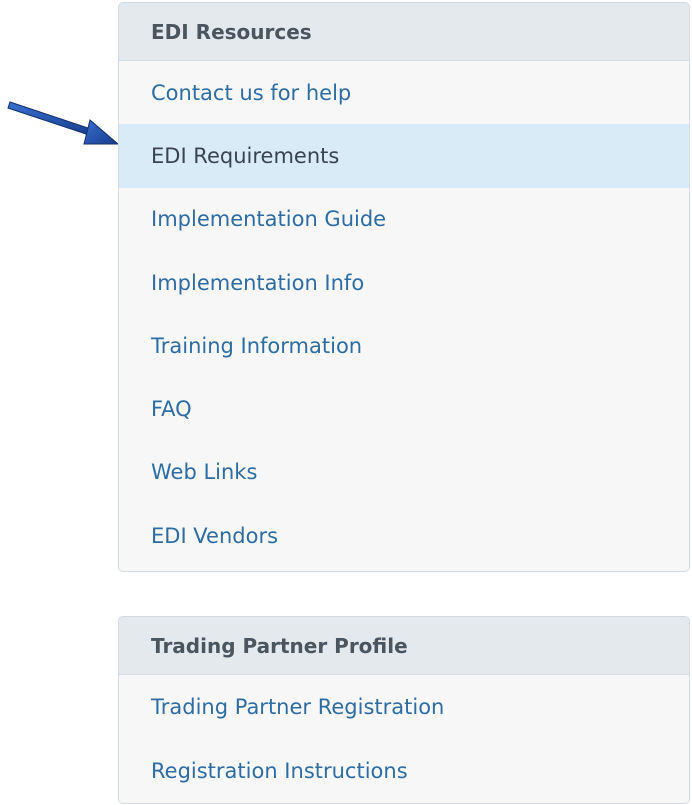 The height and width of the screenshot is (805, 692). I want to click on trading-partner-profile-header: Trading Partner Profile, so click(404, 646).